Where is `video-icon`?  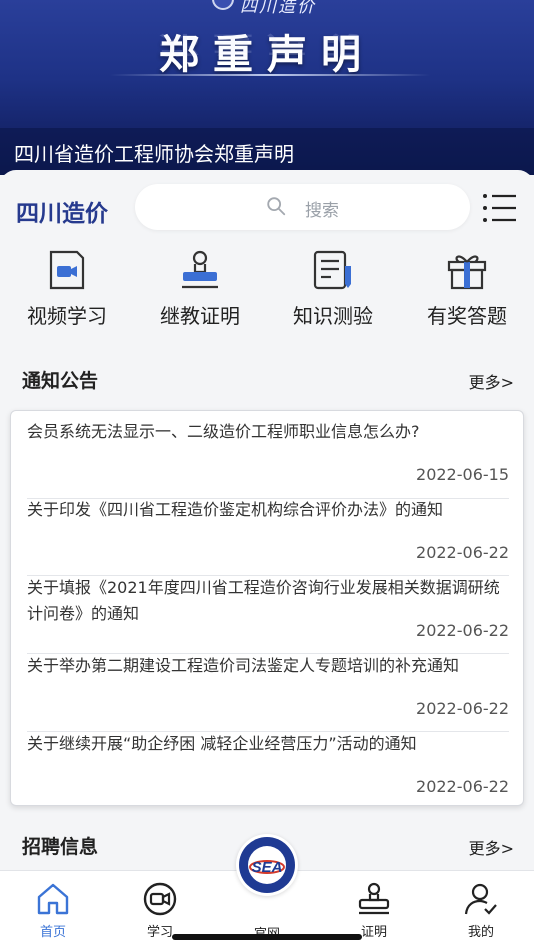 video-icon is located at coordinates (67, 270).